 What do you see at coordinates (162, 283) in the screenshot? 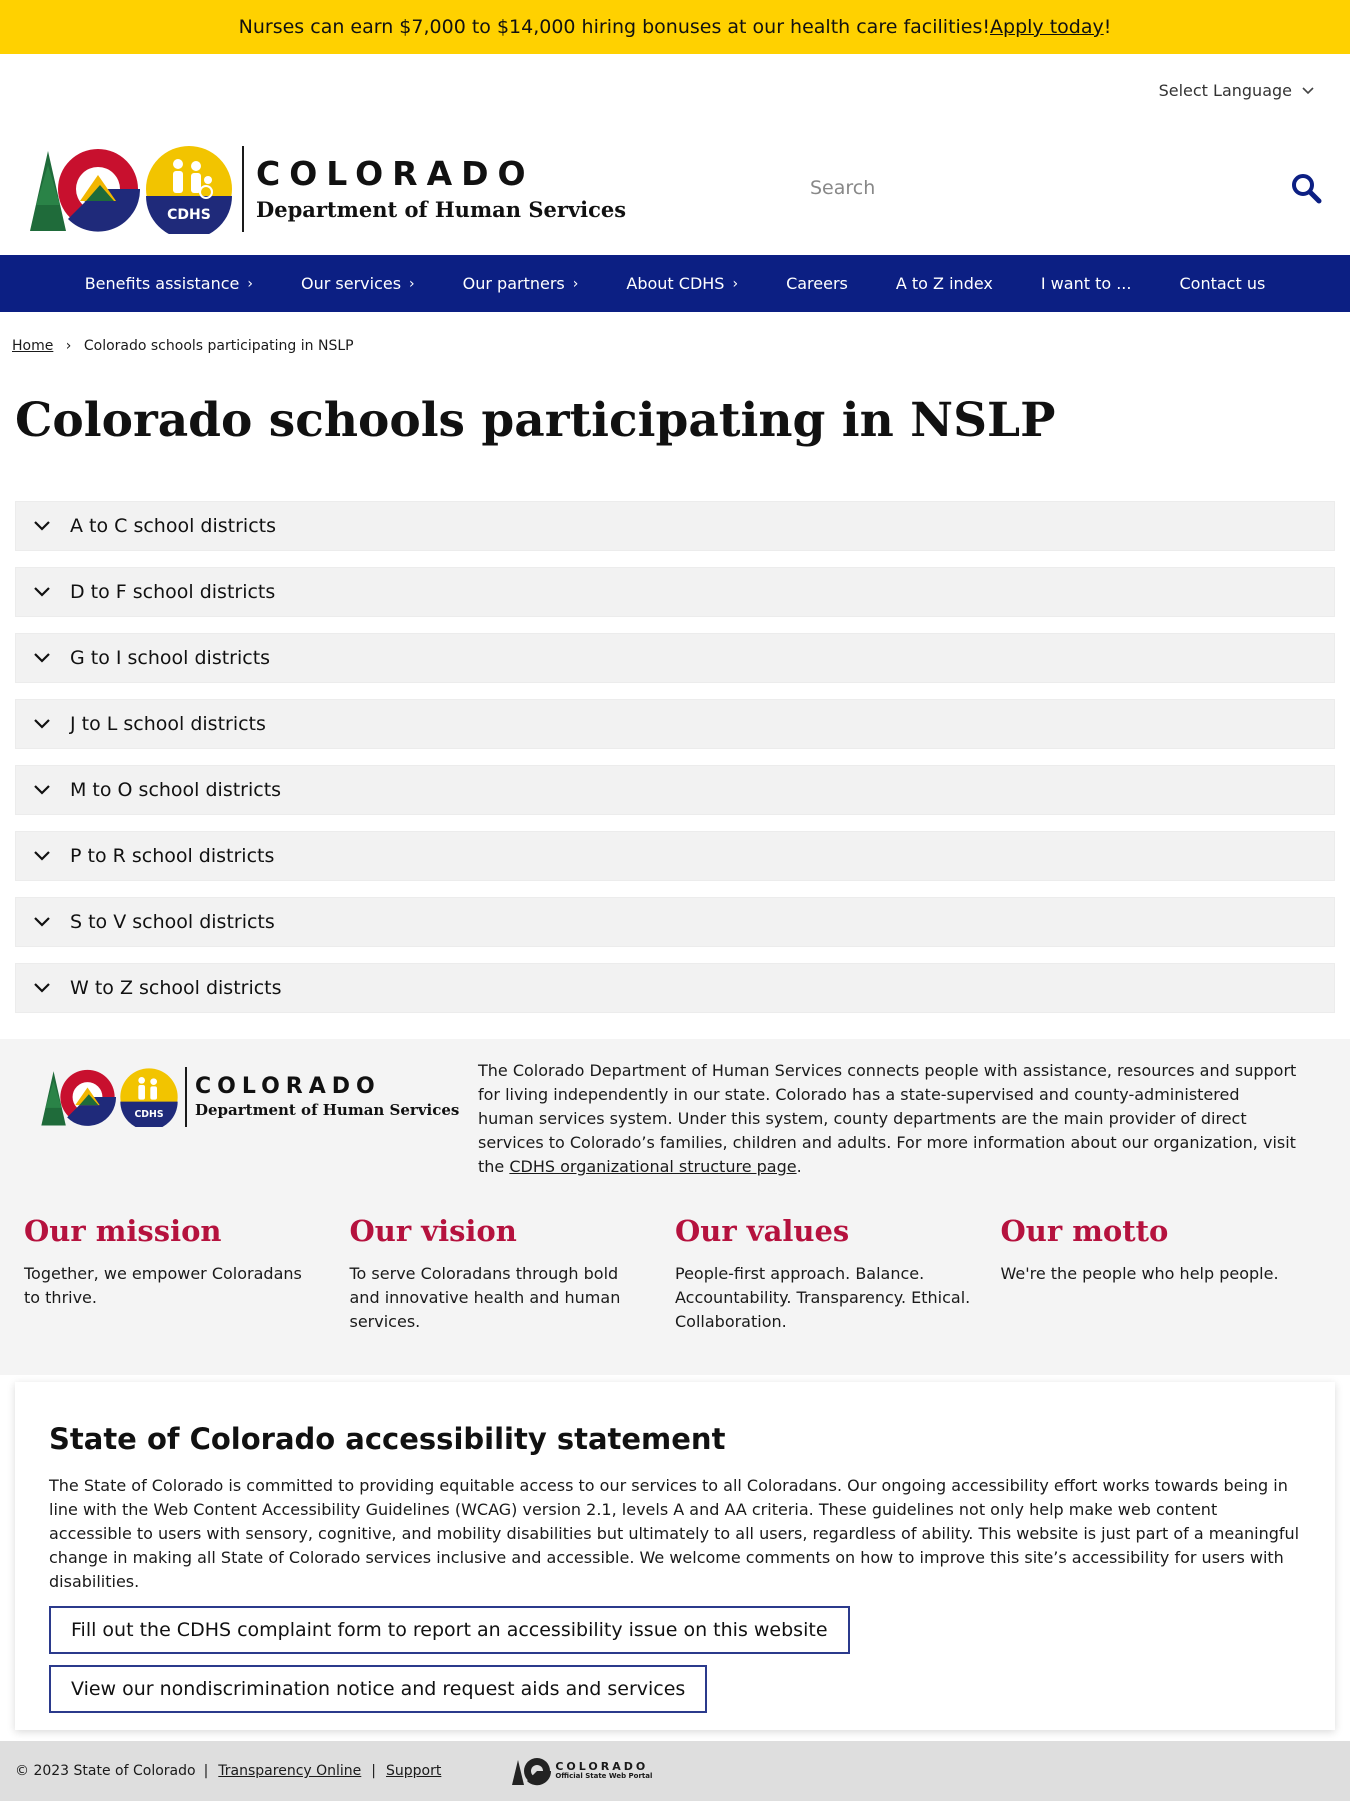
I see `nav-label: Benefits assistance` at bounding box center [162, 283].